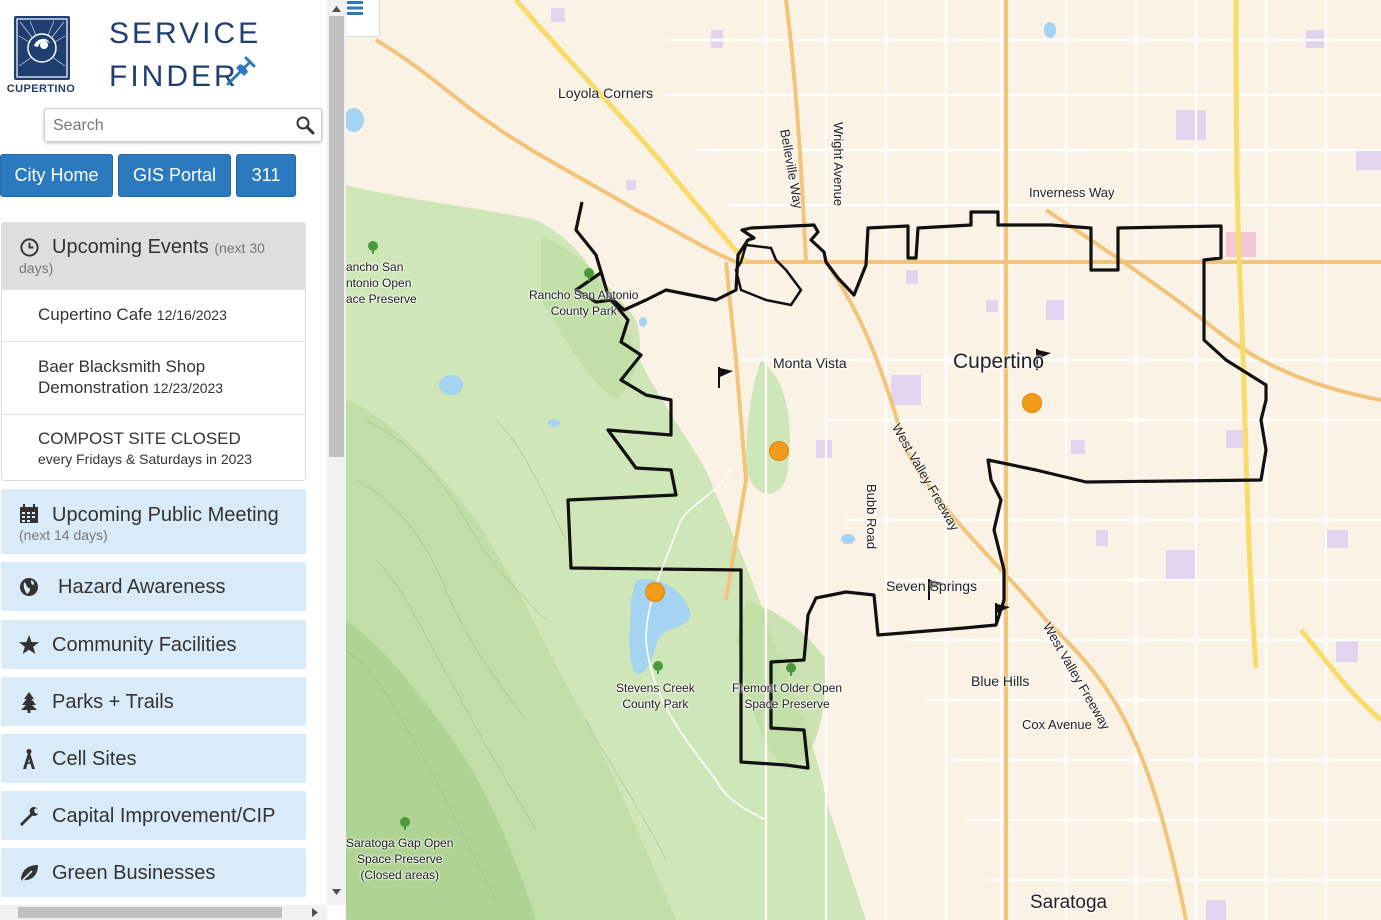  What do you see at coordinates (266, 175) in the screenshot?
I see `311-button: 311` at bounding box center [266, 175].